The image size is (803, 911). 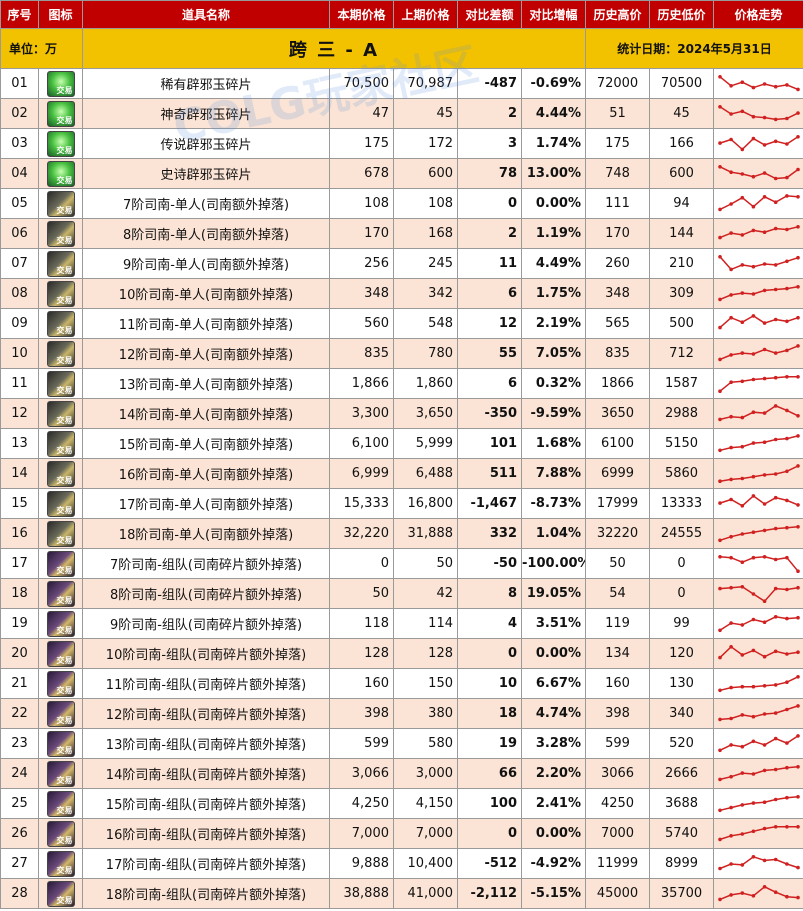 What do you see at coordinates (553, 593) in the screenshot?
I see `price-change-pct: 19.05%` at bounding box center [553, 593].